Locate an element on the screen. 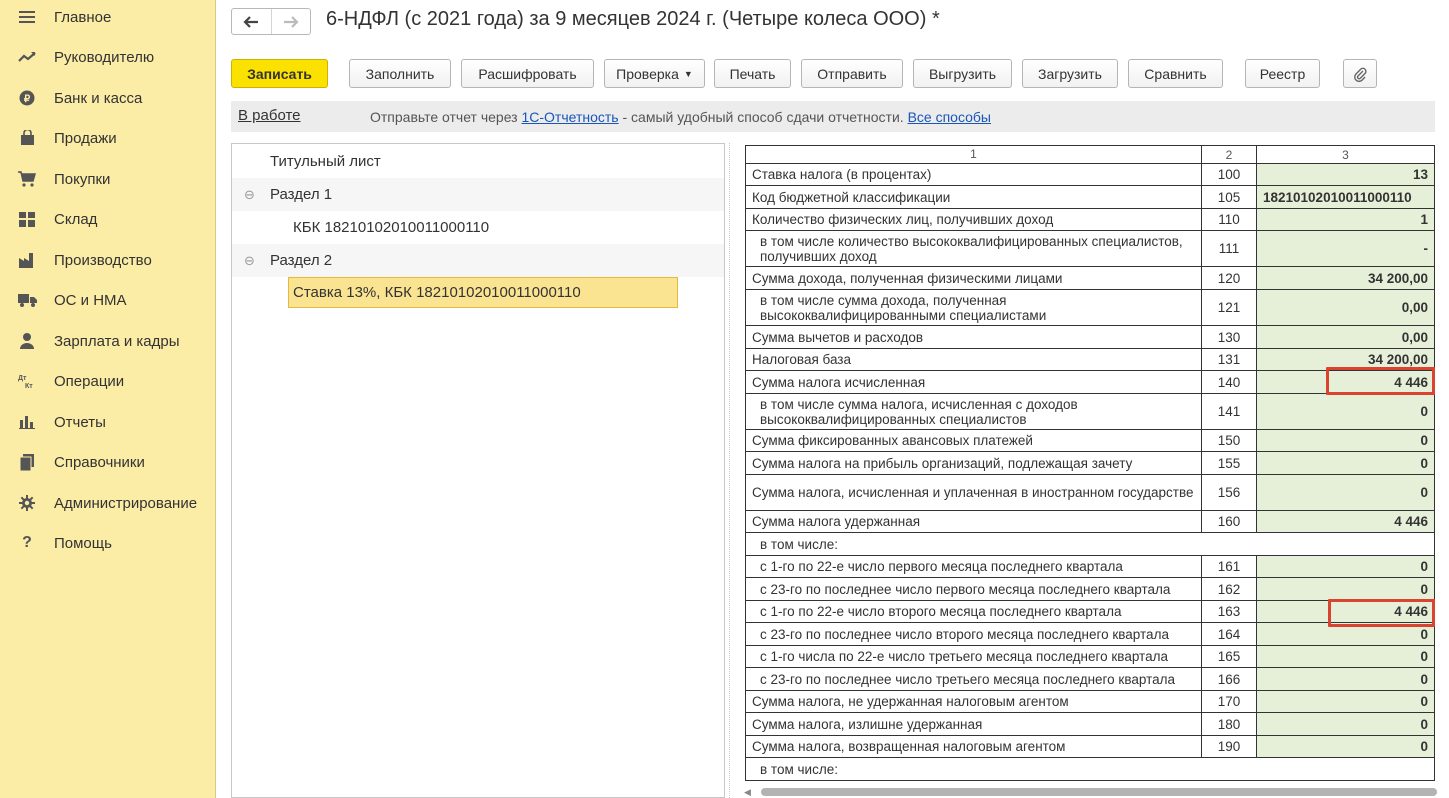 The width and height of the screenshot is (1449, 798). row-code: 110 is located at coordinates (1229, 219).